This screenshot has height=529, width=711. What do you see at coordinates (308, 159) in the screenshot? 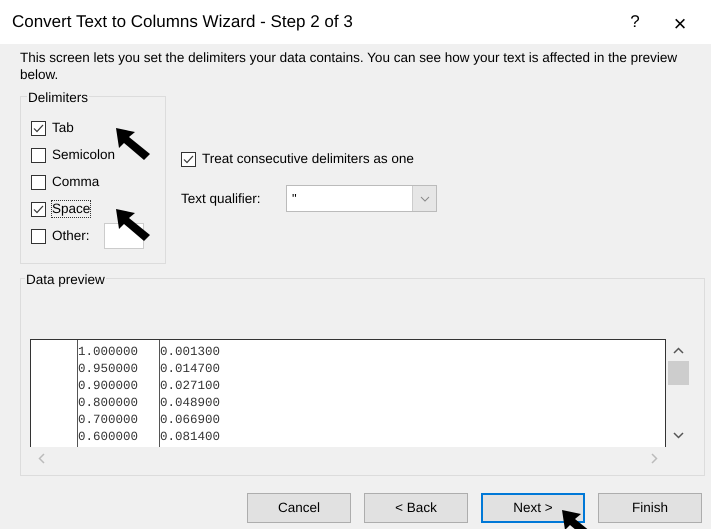
I see `checkbox-label: Treat consecutive delimiters as one` at bounding box center [308, 159].